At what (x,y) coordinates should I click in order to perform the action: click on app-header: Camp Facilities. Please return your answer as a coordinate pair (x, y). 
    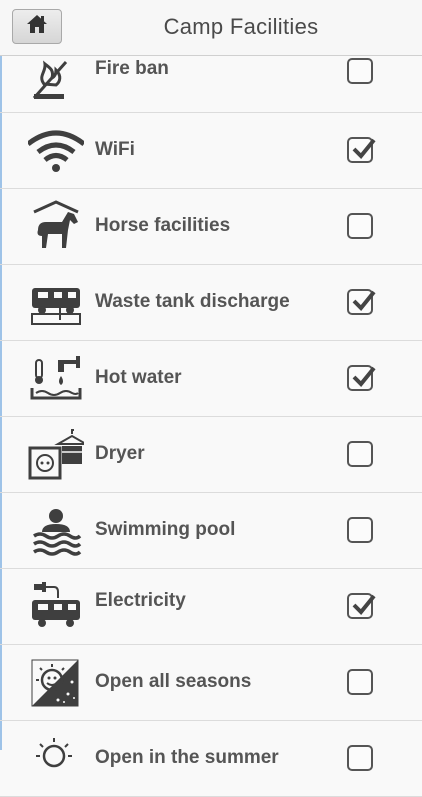
    Looking at the image, I should click on (211, 28).